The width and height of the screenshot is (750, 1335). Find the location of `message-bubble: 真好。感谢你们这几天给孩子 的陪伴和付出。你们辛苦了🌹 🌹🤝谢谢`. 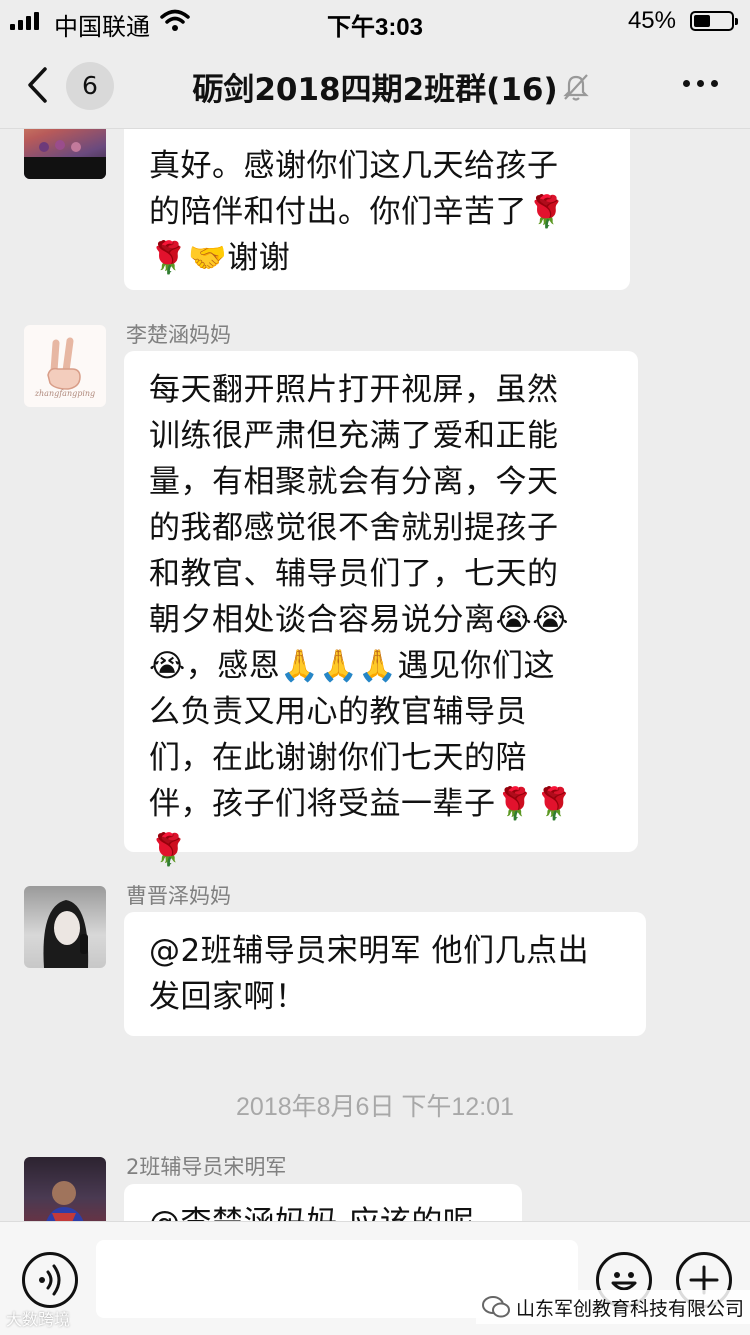

message-bubble: 真好。感谢你们这几天给孩子 的陪伴和付出。你们辛苦了🌹 🌹🤝谢谢 is located at coordinates (377, 209).